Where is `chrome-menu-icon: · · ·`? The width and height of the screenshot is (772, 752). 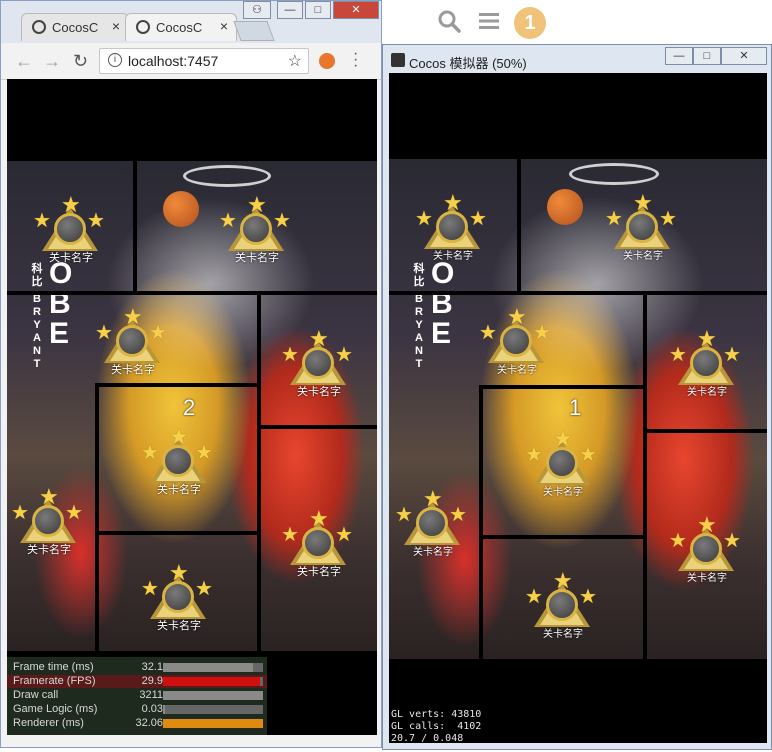
chrome-menu-icon: · · · is located at coordinates (355, 60).